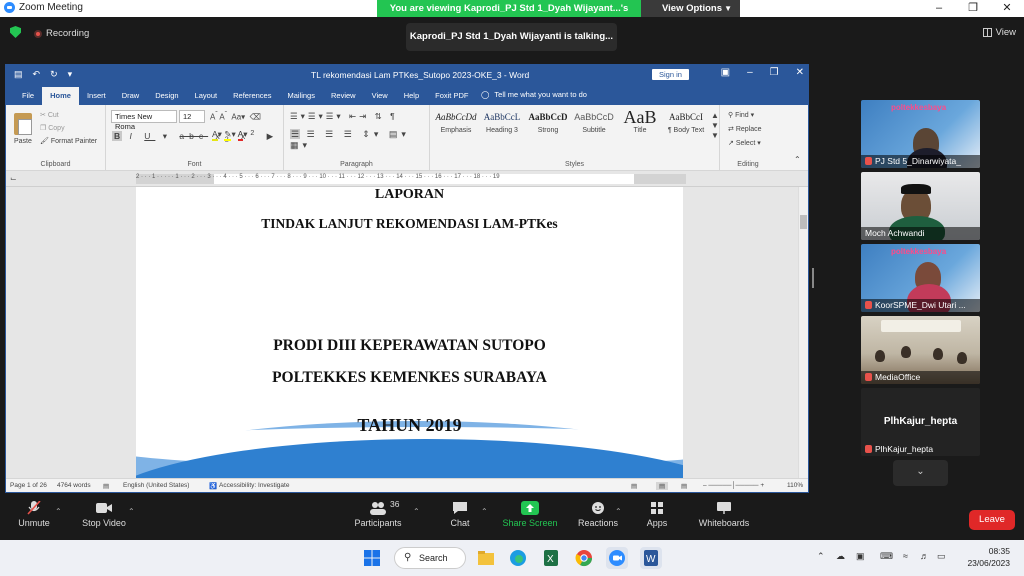 The image size is (1024, 576). Describe the element at coordinates (939, 8) in the screenshot. I see `minimize-button: –` at that location.